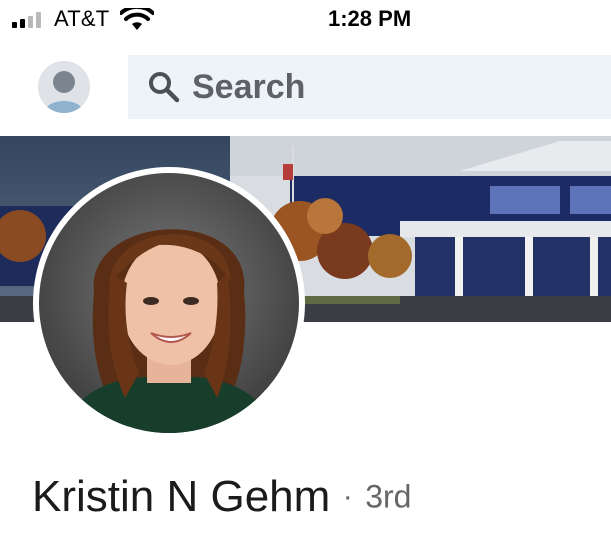 The image size is (611, 534). Describe the element at coordinates (164, 87) in the screenshot. I see `search-icon` at that location.